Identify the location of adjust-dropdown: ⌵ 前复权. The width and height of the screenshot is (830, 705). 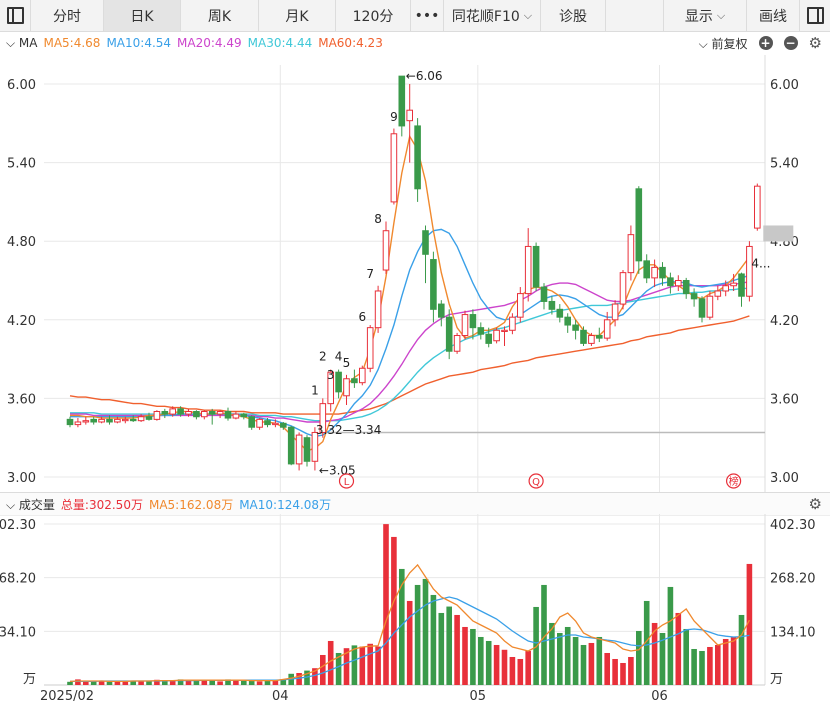
(723, 43).